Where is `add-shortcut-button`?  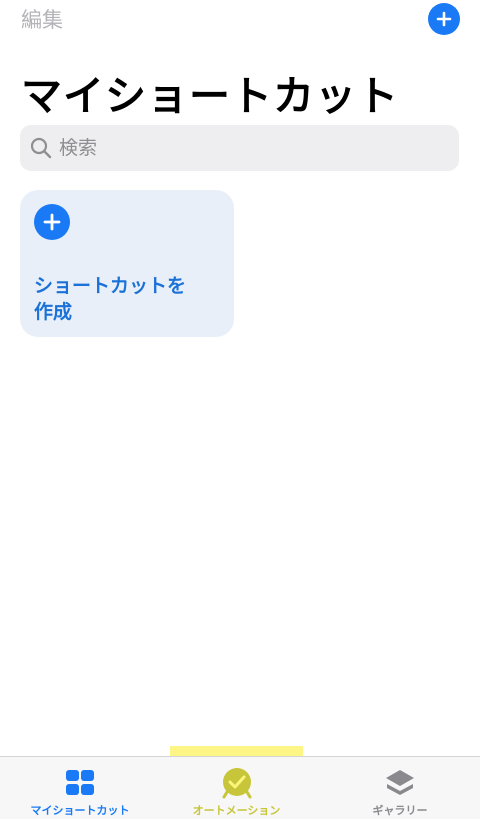 add-shortcut-button is located at coordinates (444, 19).